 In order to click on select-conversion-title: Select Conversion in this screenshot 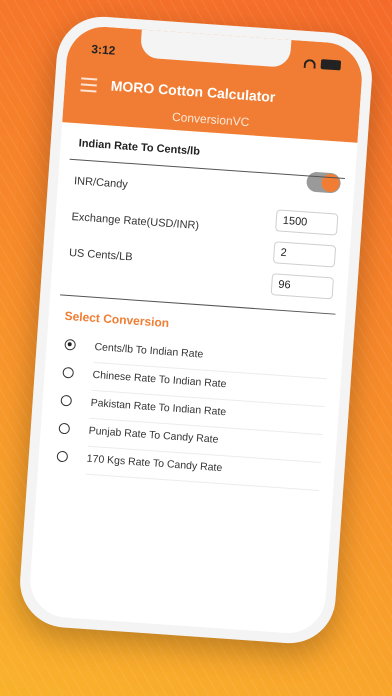, I will do `click(117, 319)`.